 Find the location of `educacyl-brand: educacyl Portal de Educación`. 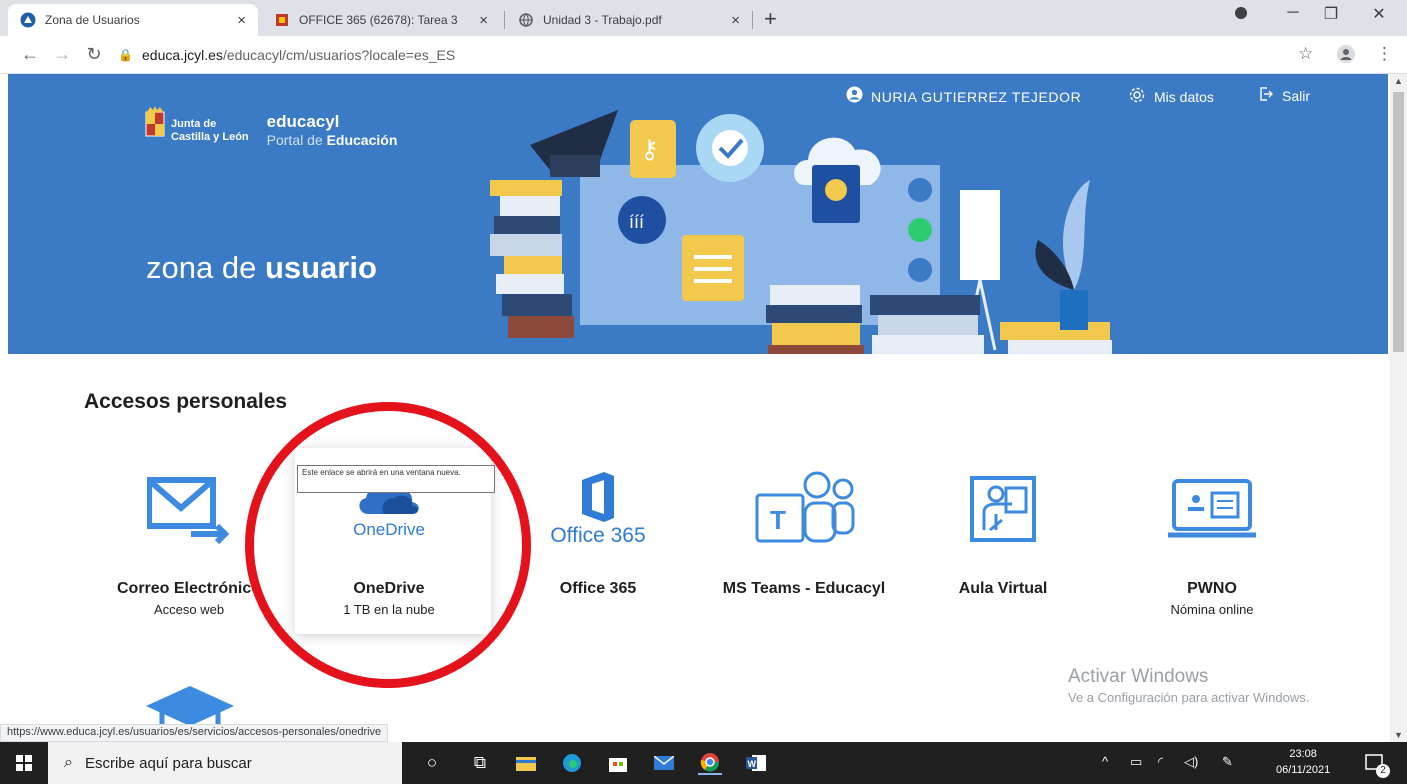

educacyl-brand: educacyl Portal de Educación is located at coordinates (332, 130).